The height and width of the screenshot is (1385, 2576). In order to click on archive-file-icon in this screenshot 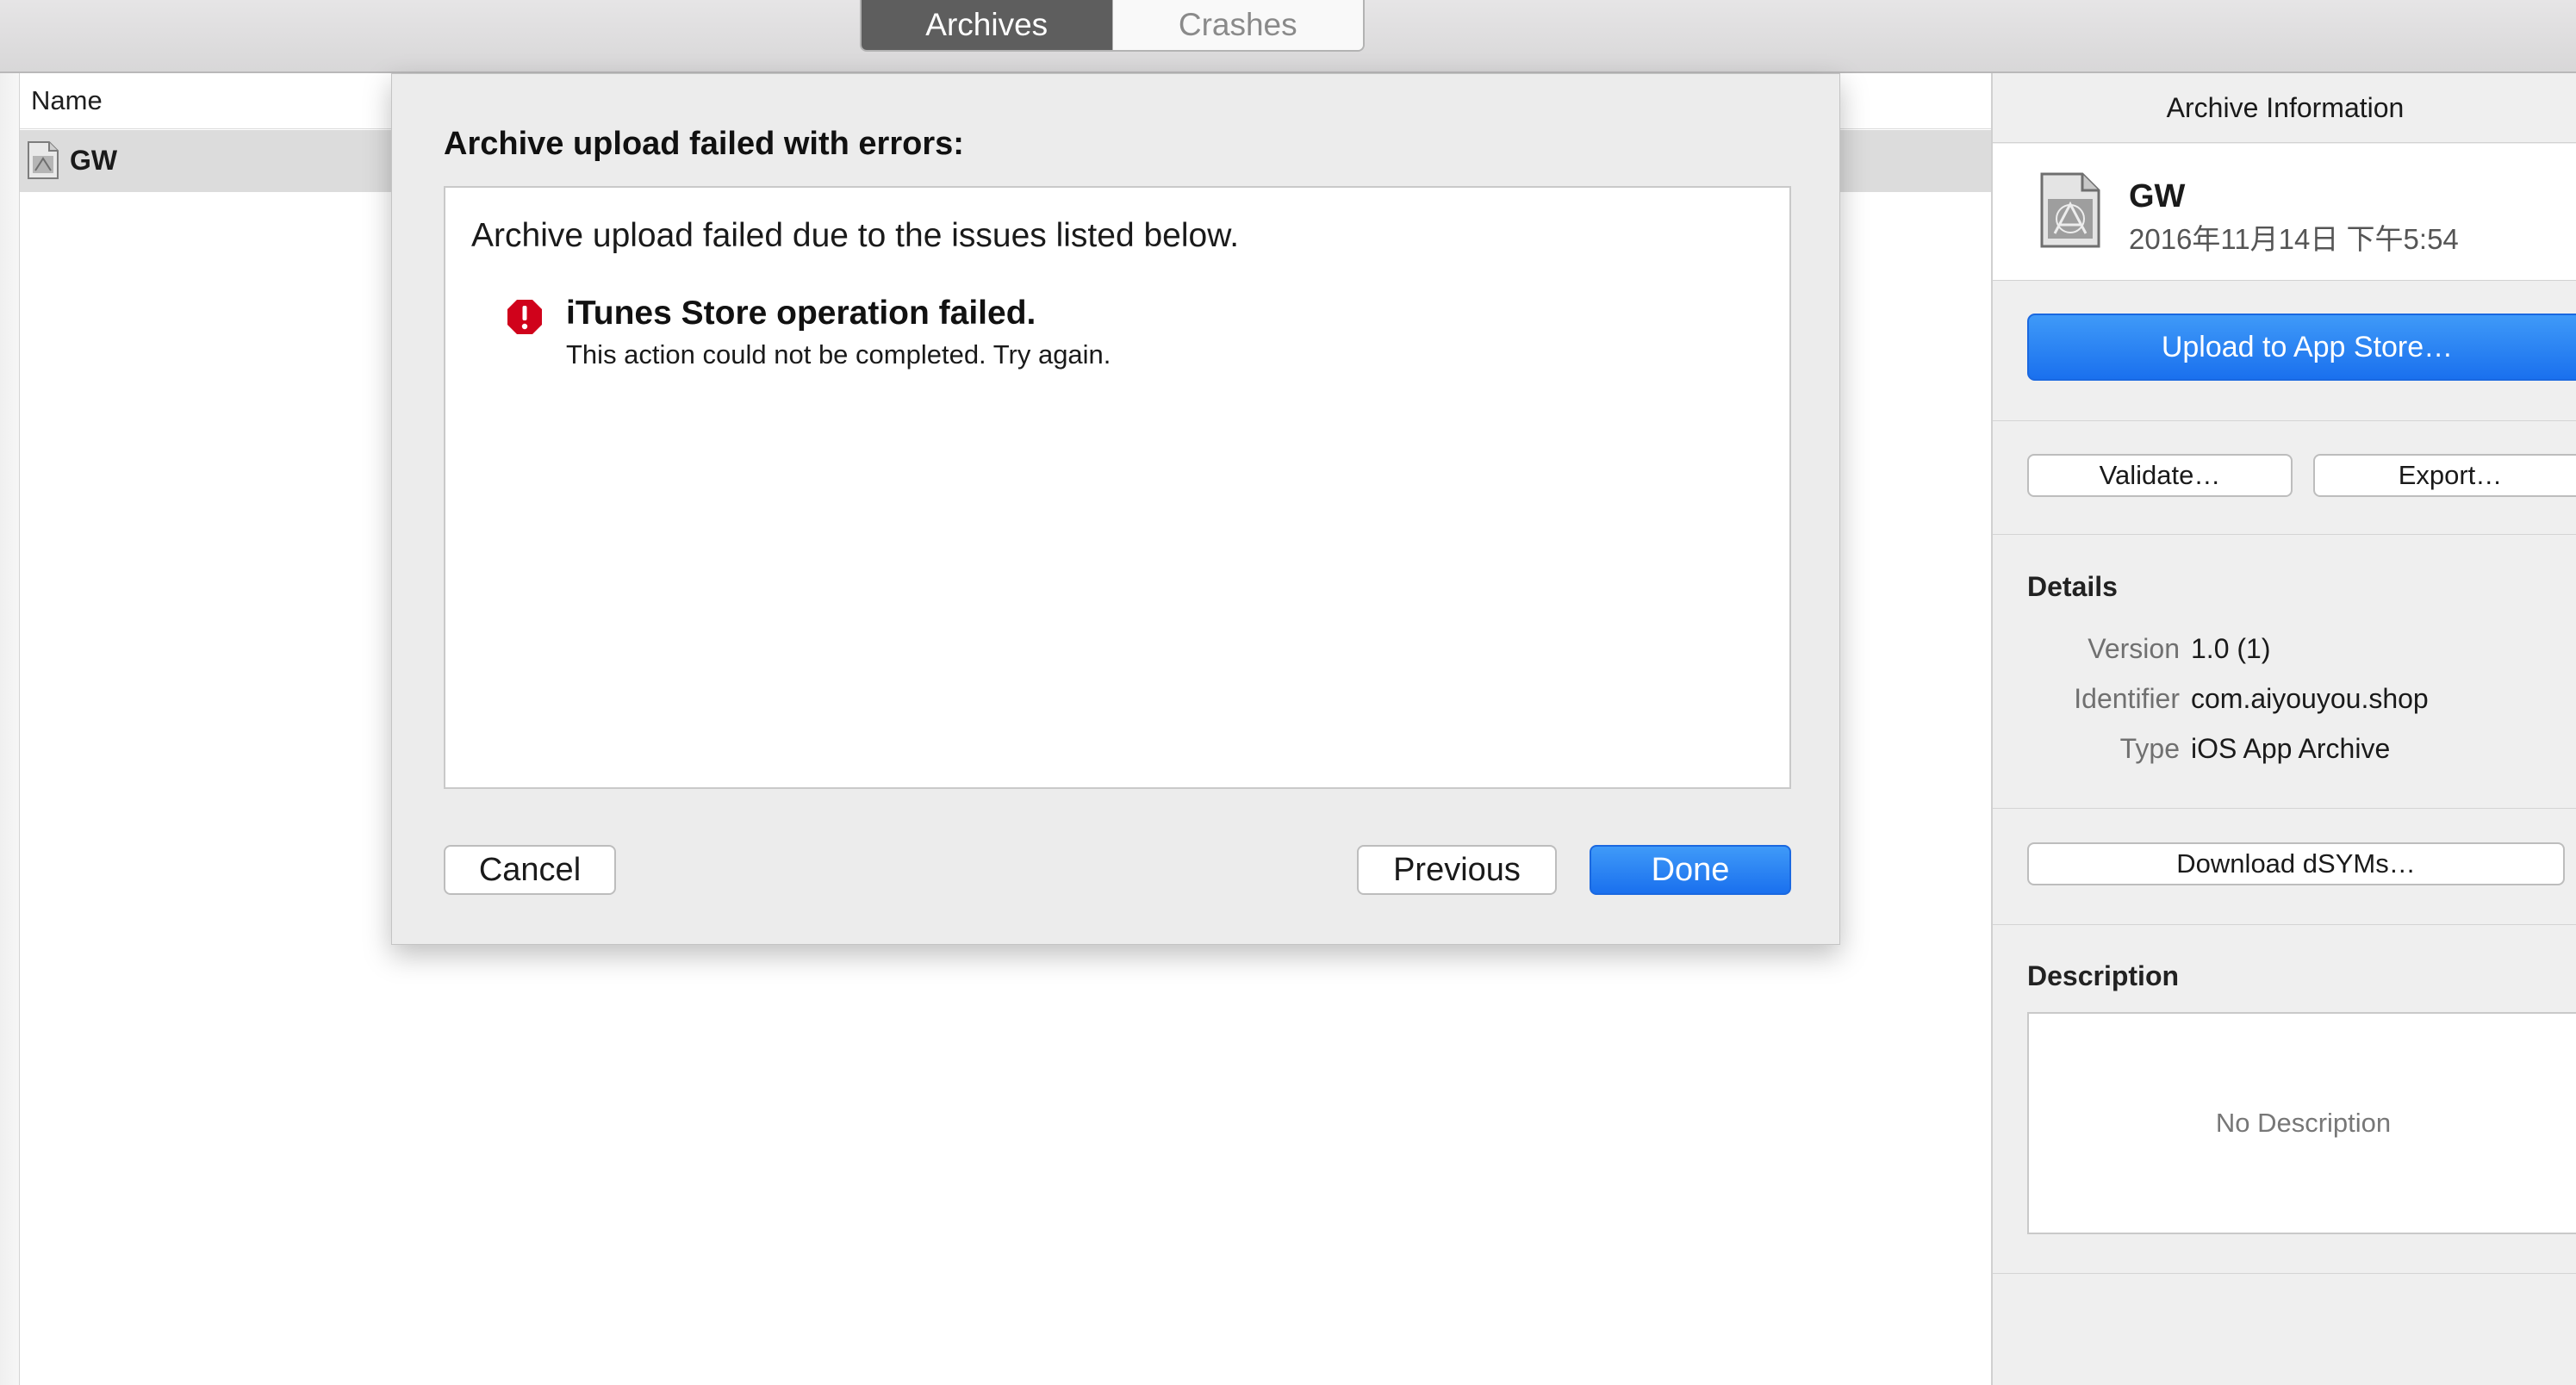, I will do `click(44, 160)`.